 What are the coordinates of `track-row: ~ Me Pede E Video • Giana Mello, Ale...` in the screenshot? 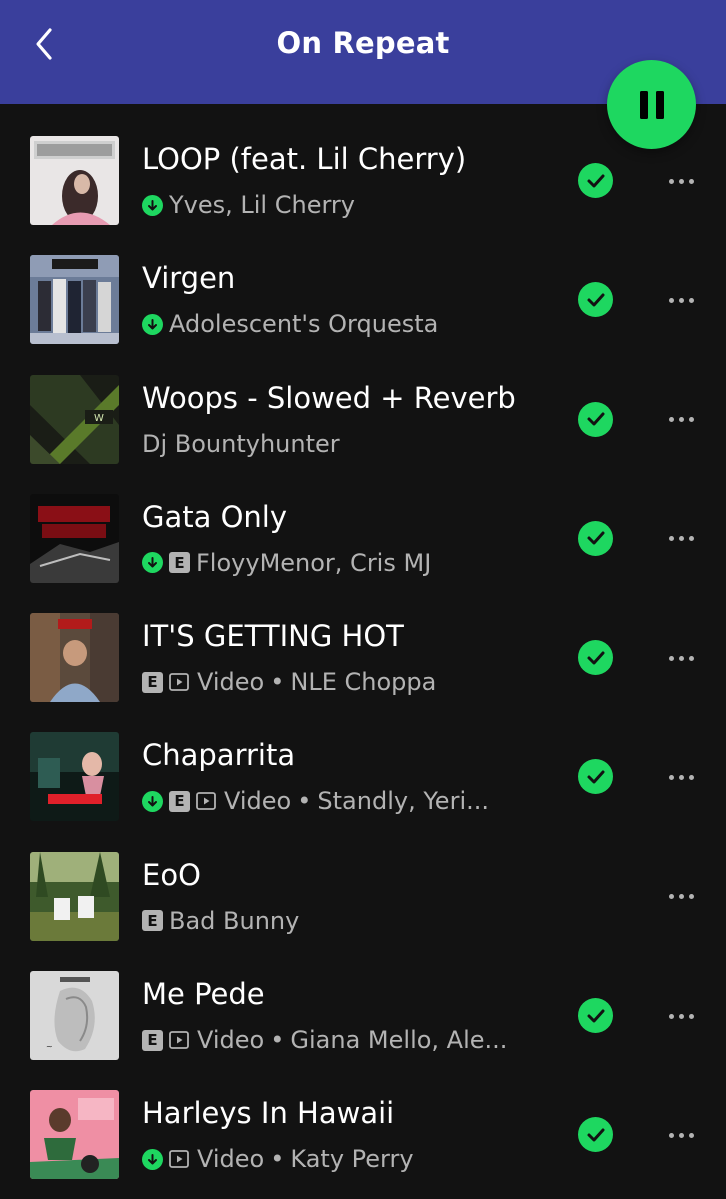 It's located at (363, 1012).